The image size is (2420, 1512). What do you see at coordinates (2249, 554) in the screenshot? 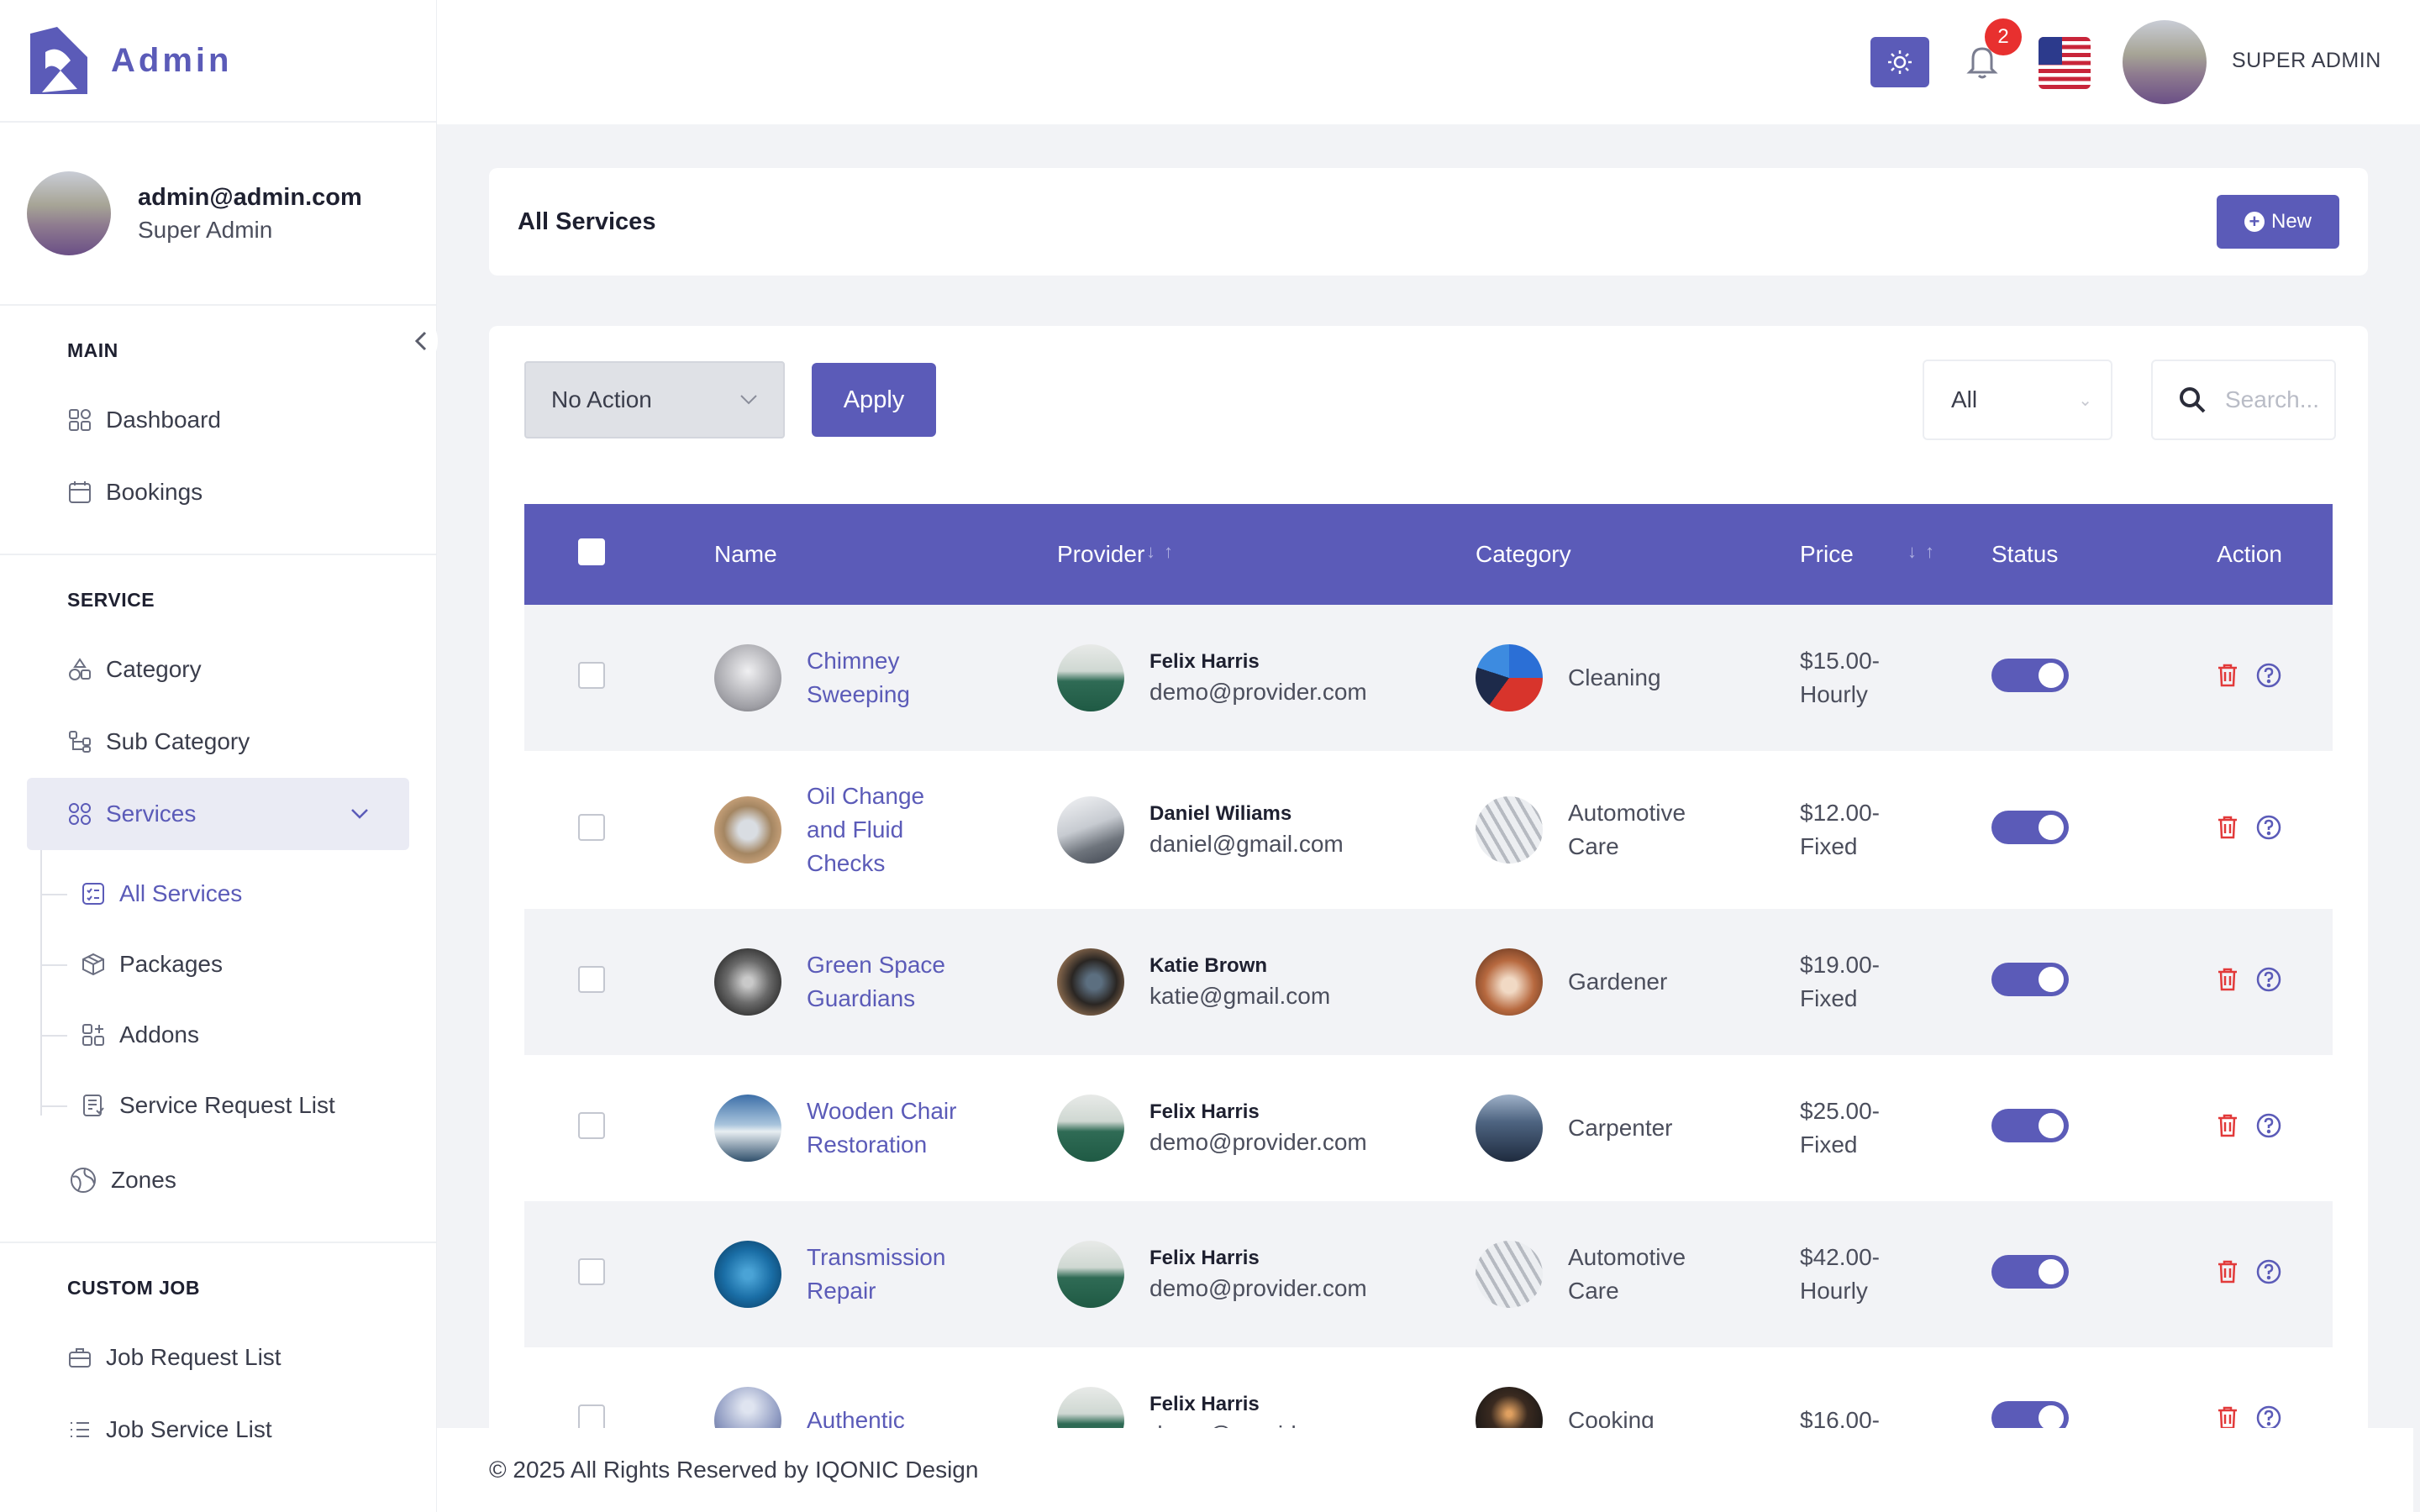
I see `column-header-action: Action` at bounding box center [2249, 554].